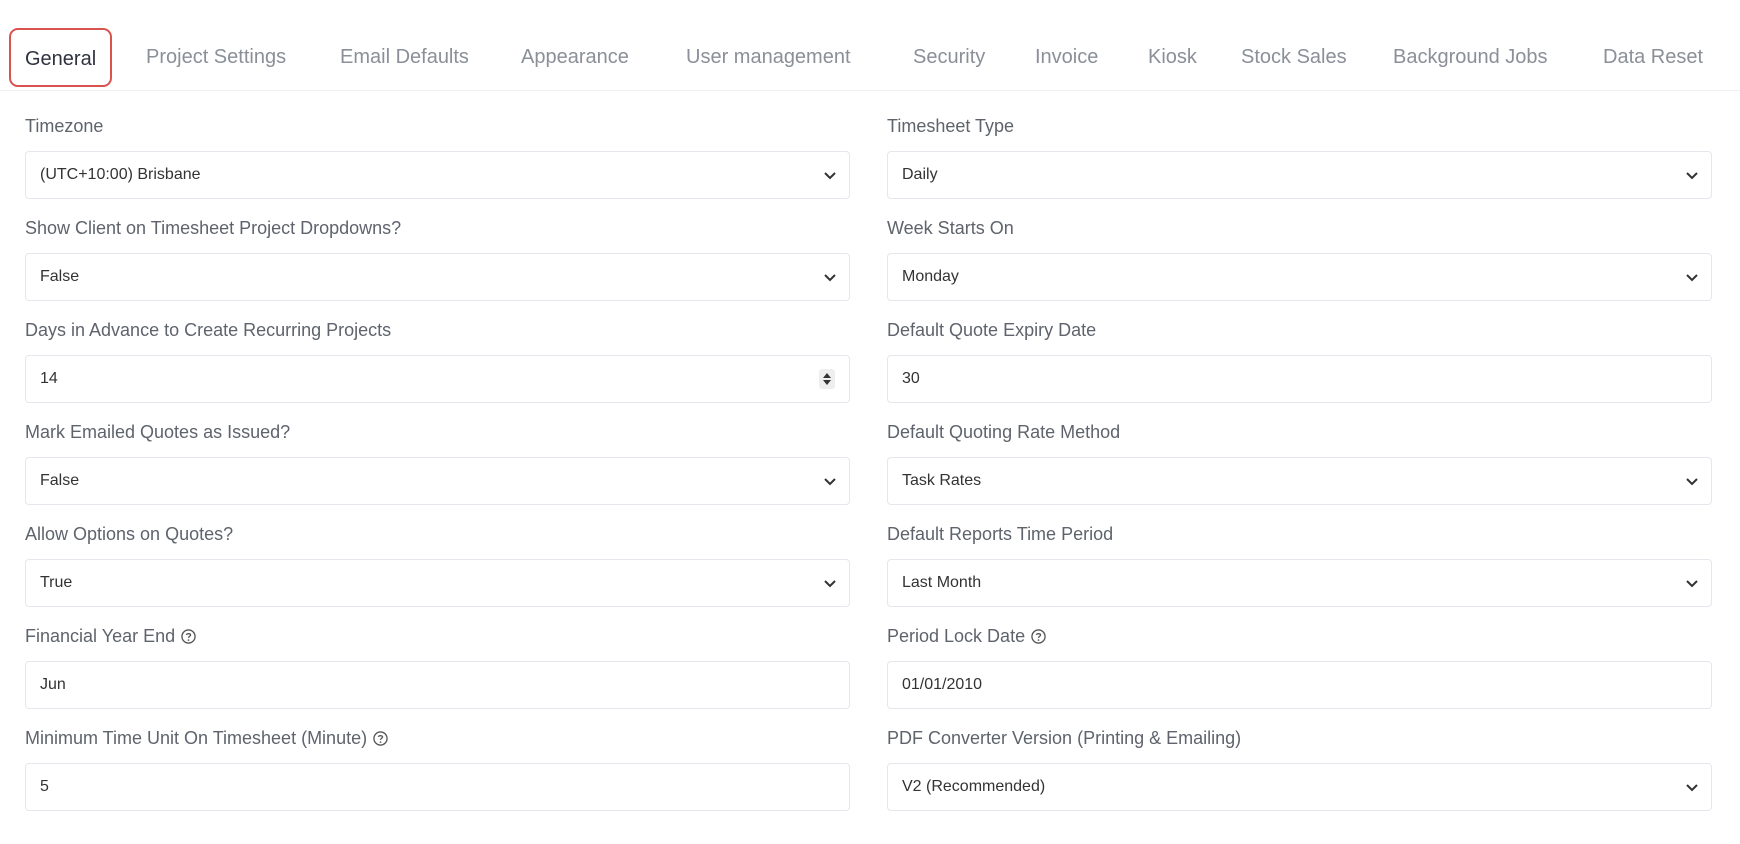  What do you see at coordinates (575, 57) in the screenshot?
I see `tab-appearance: Appearance` at bounding box center [575, 57].